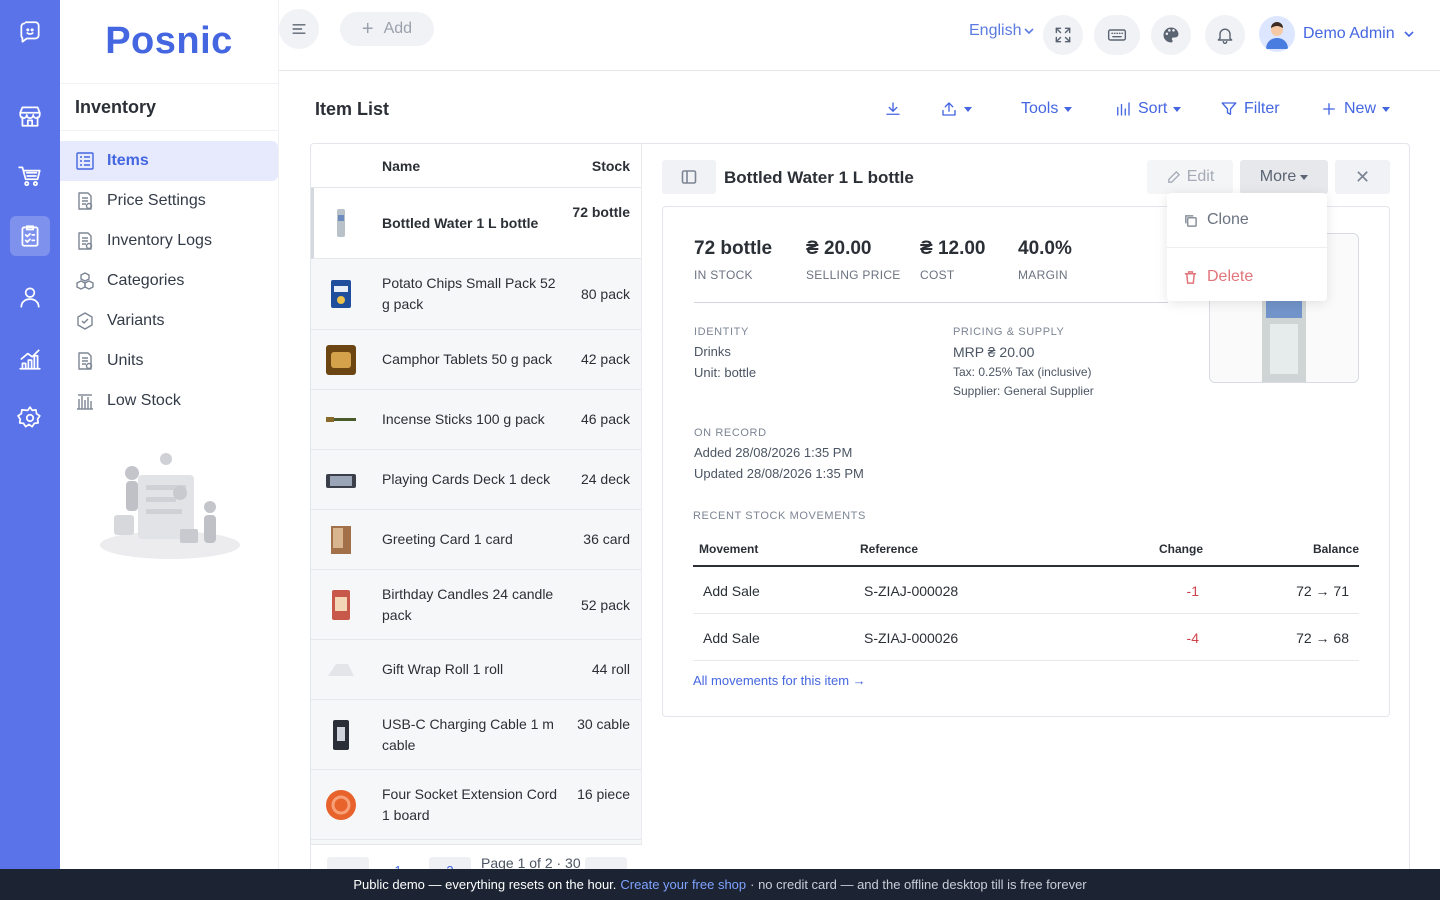 The height and width of the screenshot is (900, 1440). What do you see at coordinates (30, 359) in the screenshot?
I see `chart-icon` at bounding box center [30, 359].